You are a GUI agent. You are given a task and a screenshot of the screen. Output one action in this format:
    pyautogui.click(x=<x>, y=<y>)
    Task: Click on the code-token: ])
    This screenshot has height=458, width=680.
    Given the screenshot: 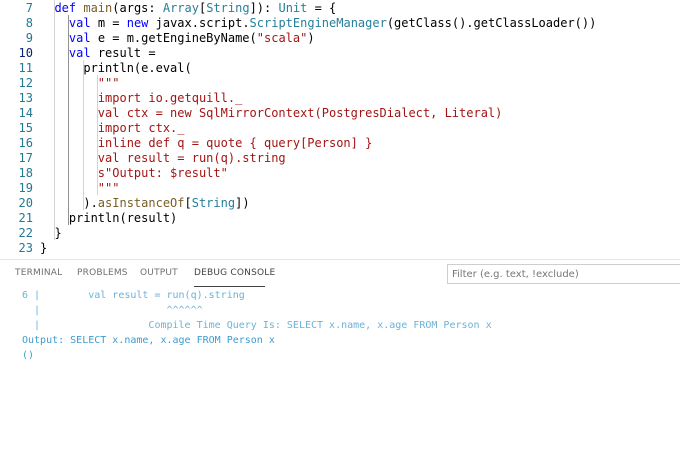 What is the action you would take?
    pyautogui.click(x=242, y=203)
    